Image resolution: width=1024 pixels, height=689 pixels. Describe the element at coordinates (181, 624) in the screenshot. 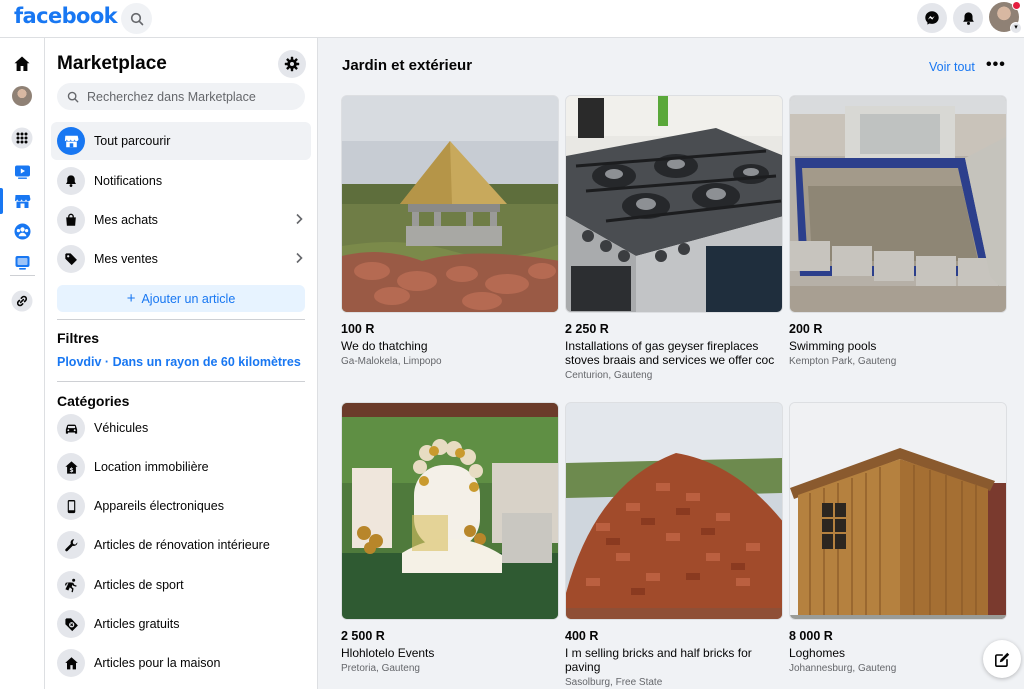

I see `category-free-stuff: Articles gratuits` at that location.